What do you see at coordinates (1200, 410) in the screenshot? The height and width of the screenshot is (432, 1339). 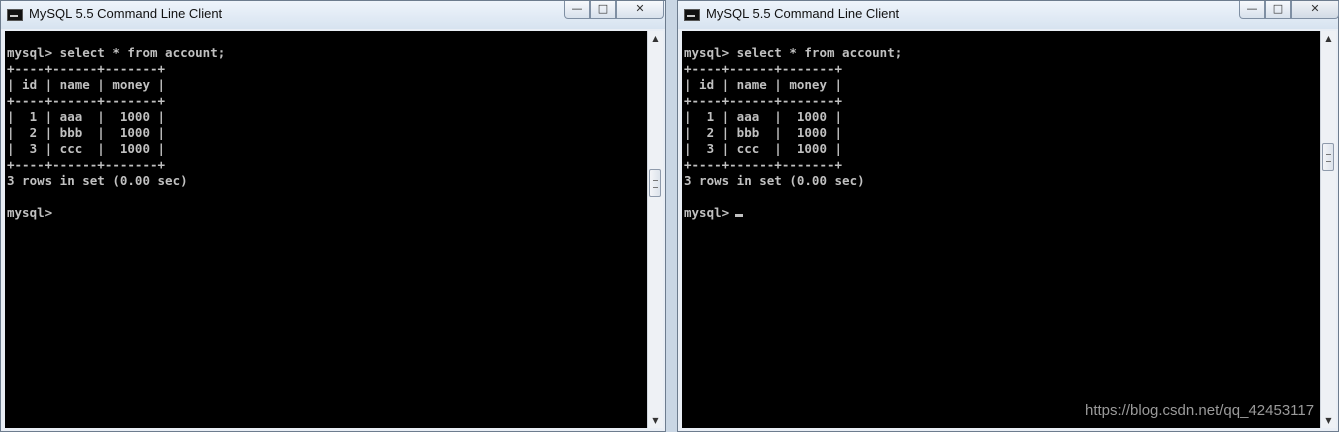 I see `watermark-text: https://blog.csdn.net/qq_42453117` at bounding box center [1200, 410].